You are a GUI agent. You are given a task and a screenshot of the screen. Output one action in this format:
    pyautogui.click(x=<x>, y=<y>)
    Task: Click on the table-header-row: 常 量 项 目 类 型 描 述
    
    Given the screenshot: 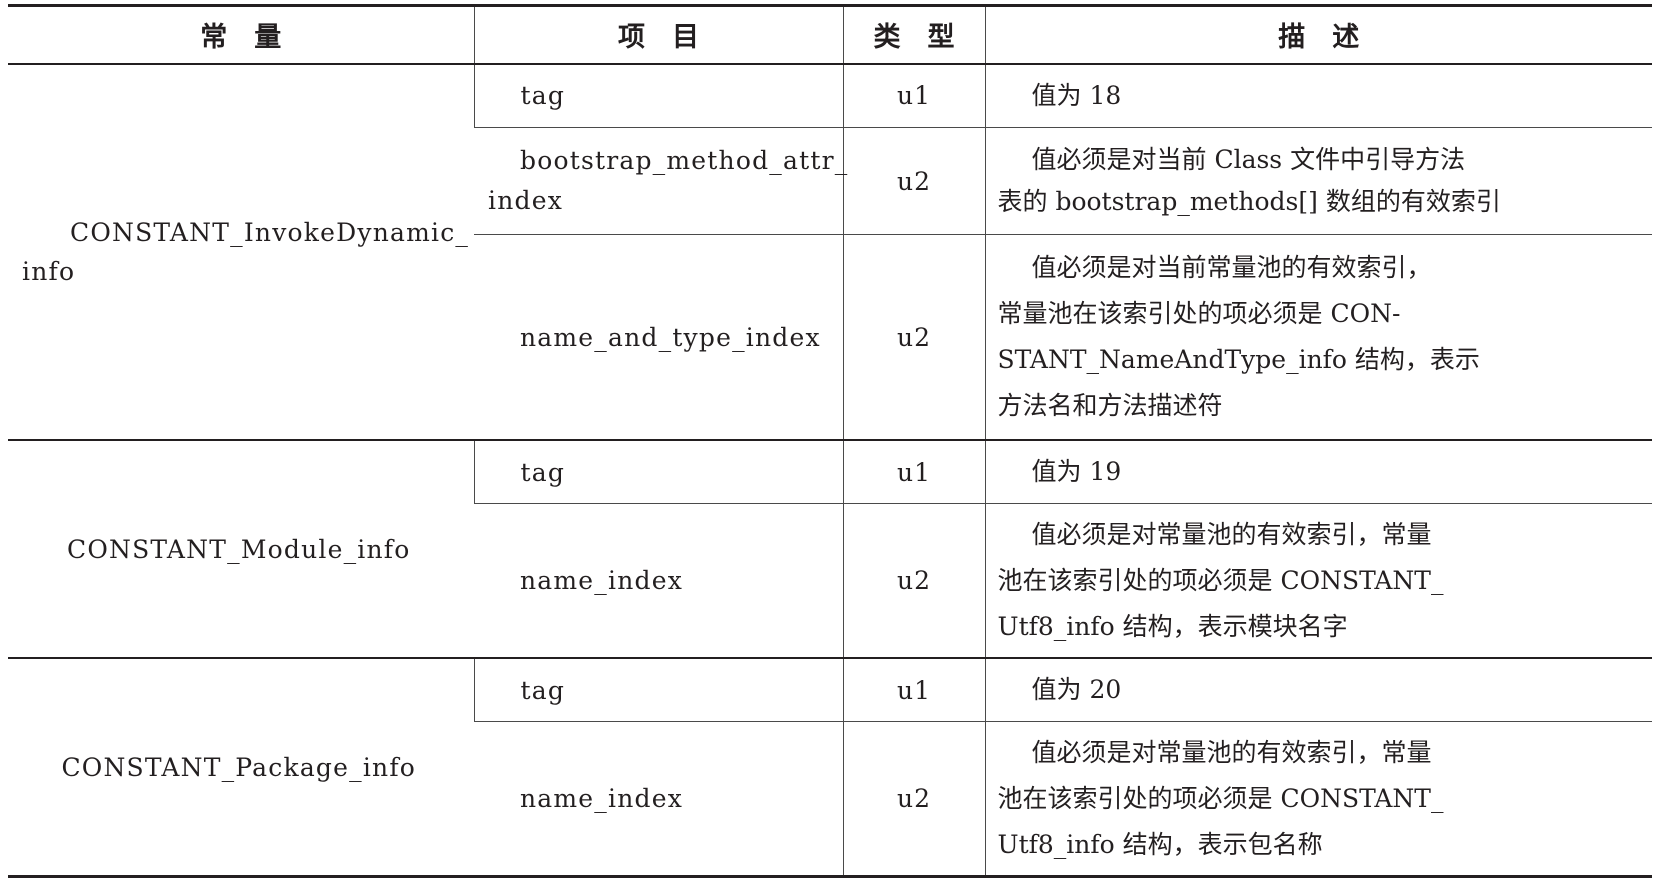 What is the action you would take?
    pyautogui.click(x=830, y=34)
    